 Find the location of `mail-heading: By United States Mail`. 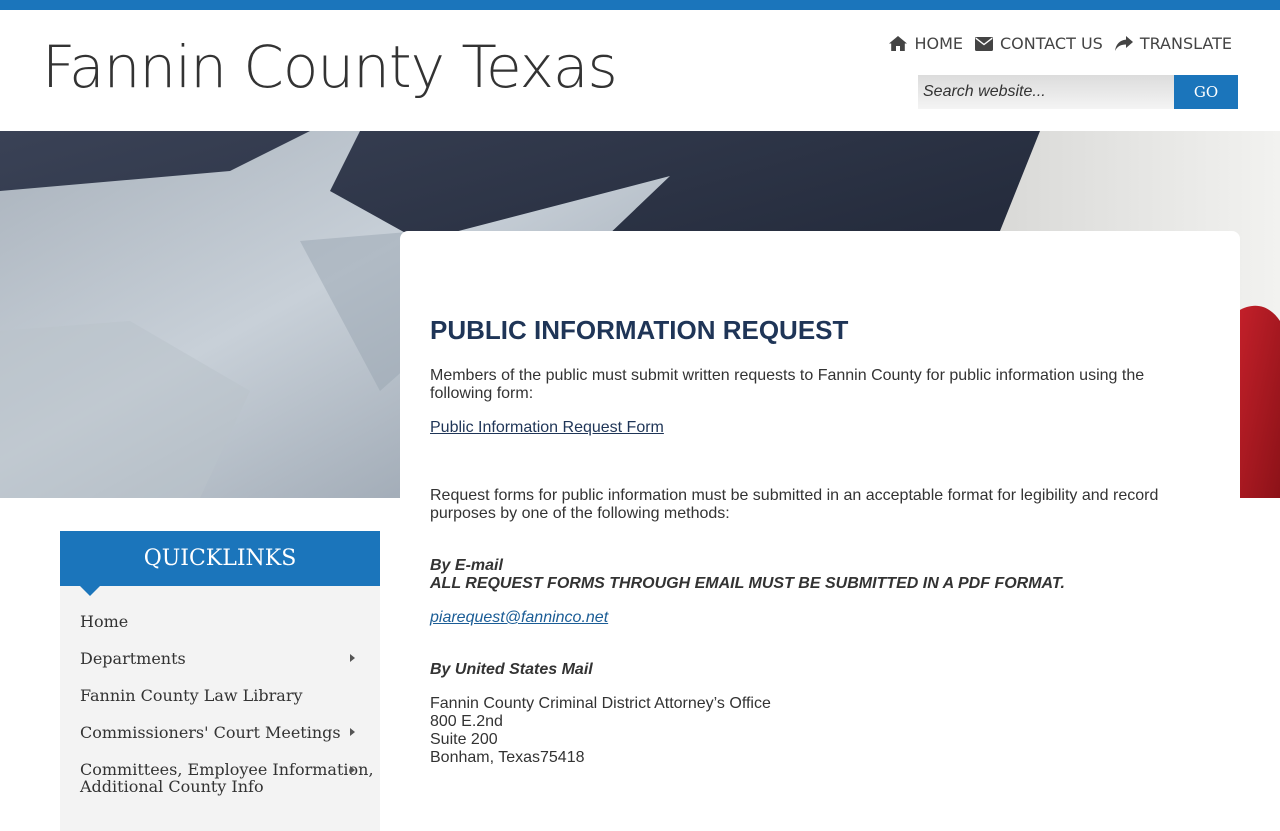

mail-heading: By United States Mail is located at coordinates (511, 669).